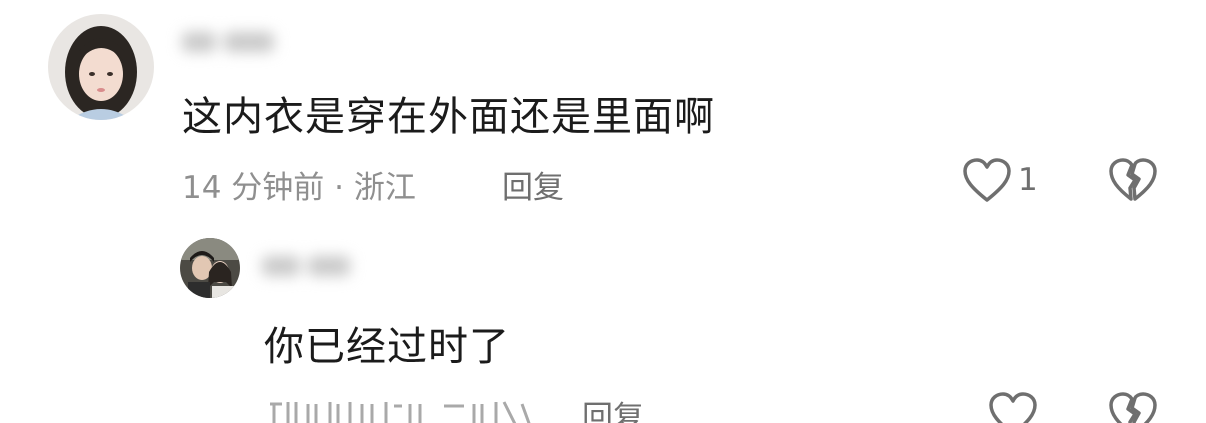 The width and height of the screenshot is (1206, 423). What do you see at coordinates (1028, 180) in the screenshot?
I see `like-count: 1` at bounding box center [1028, 180].